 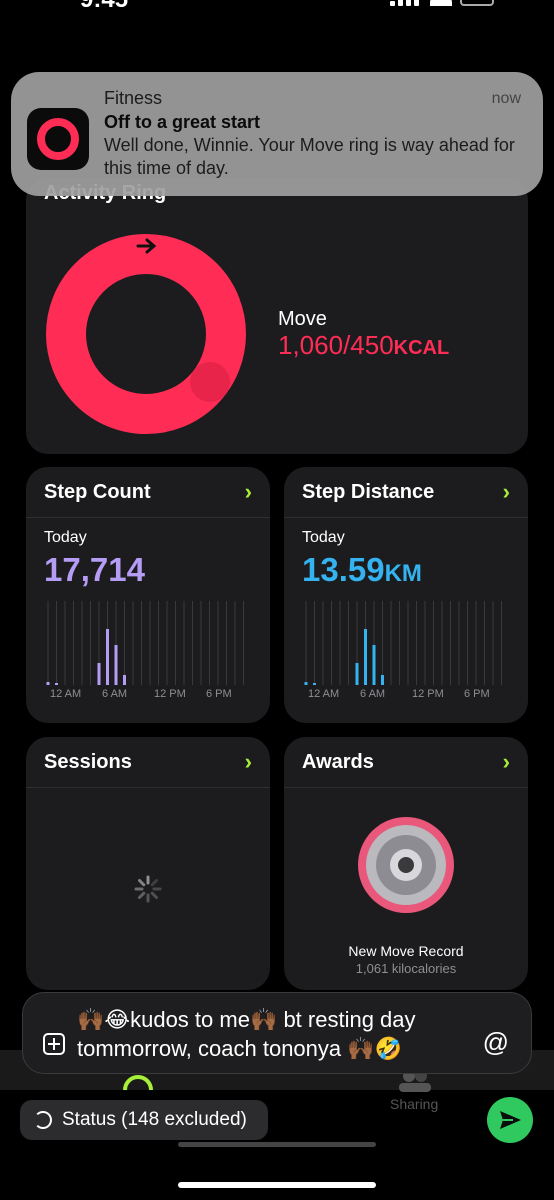 What do you see at coordinates (406, 3) in the screenshot?
I see `cellular-signal-icon` at bounding box center [406, 3].